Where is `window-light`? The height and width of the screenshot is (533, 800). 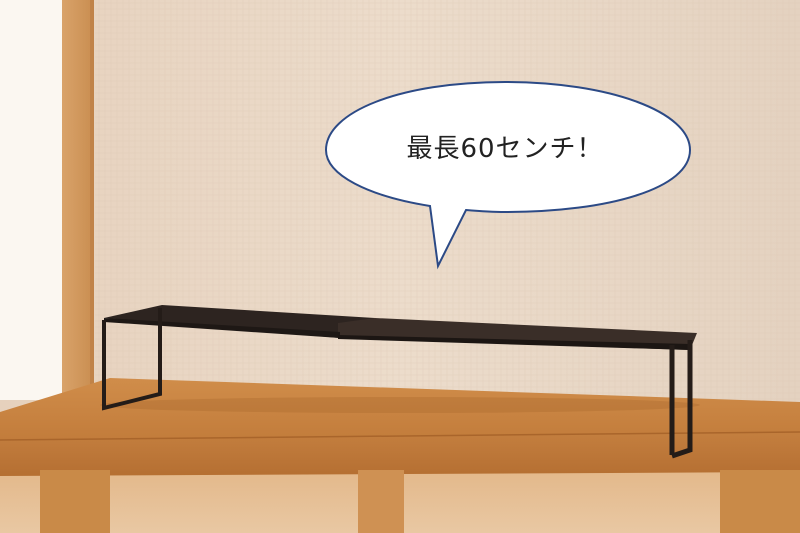 window-light is located at coordinates (31, 200).